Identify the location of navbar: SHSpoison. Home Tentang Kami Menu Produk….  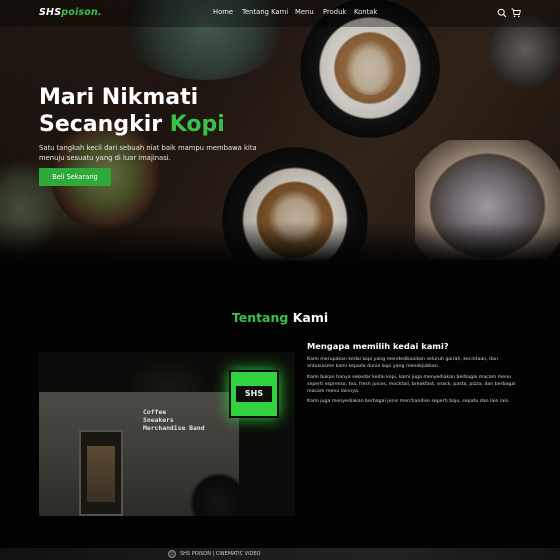
(280, 13).